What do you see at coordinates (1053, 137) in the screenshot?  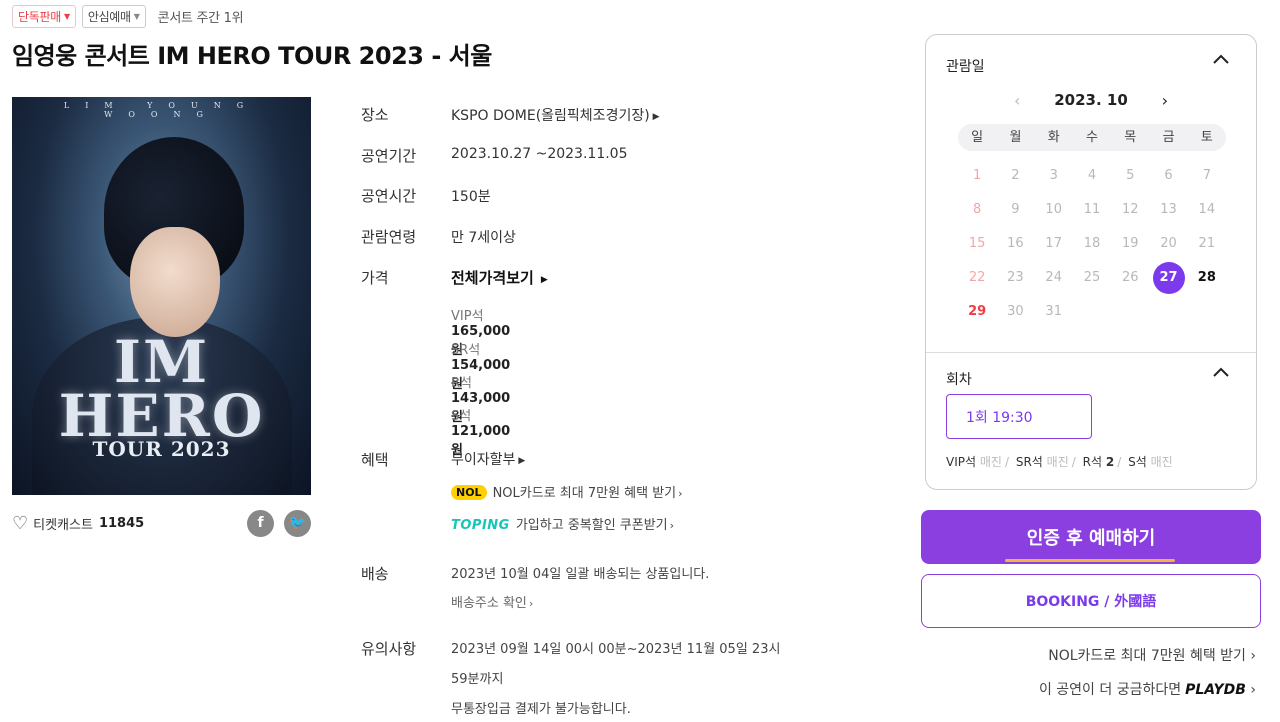 I see `weekday-label: 화` at bounding box center [1053, 137].